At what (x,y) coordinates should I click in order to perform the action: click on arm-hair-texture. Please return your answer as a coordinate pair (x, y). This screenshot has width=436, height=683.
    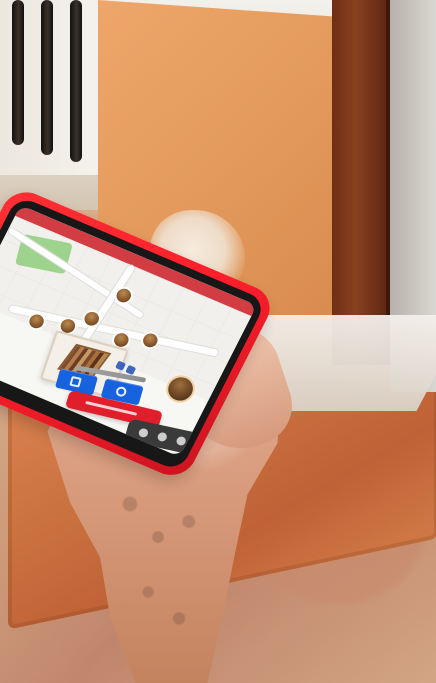
    Looking at the image, I should click on (172, 570).